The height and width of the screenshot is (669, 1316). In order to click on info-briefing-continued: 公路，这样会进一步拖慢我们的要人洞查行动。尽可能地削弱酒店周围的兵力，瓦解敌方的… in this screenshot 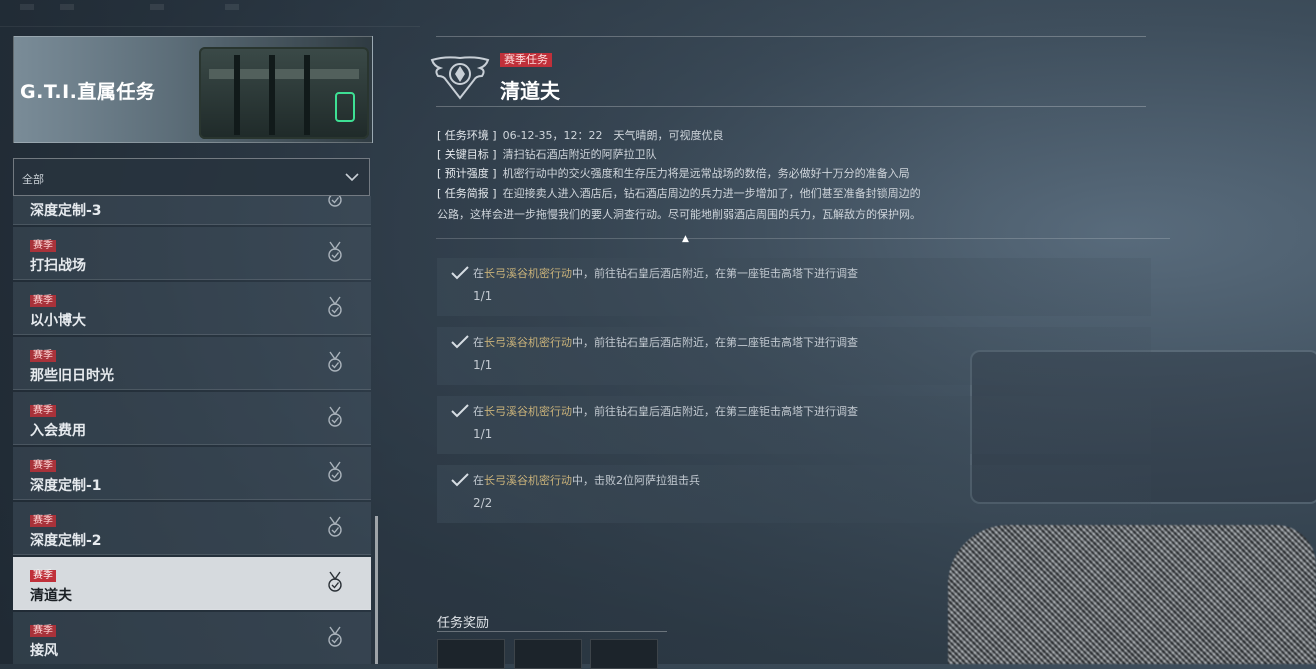, I will do `click(679, 214)`.